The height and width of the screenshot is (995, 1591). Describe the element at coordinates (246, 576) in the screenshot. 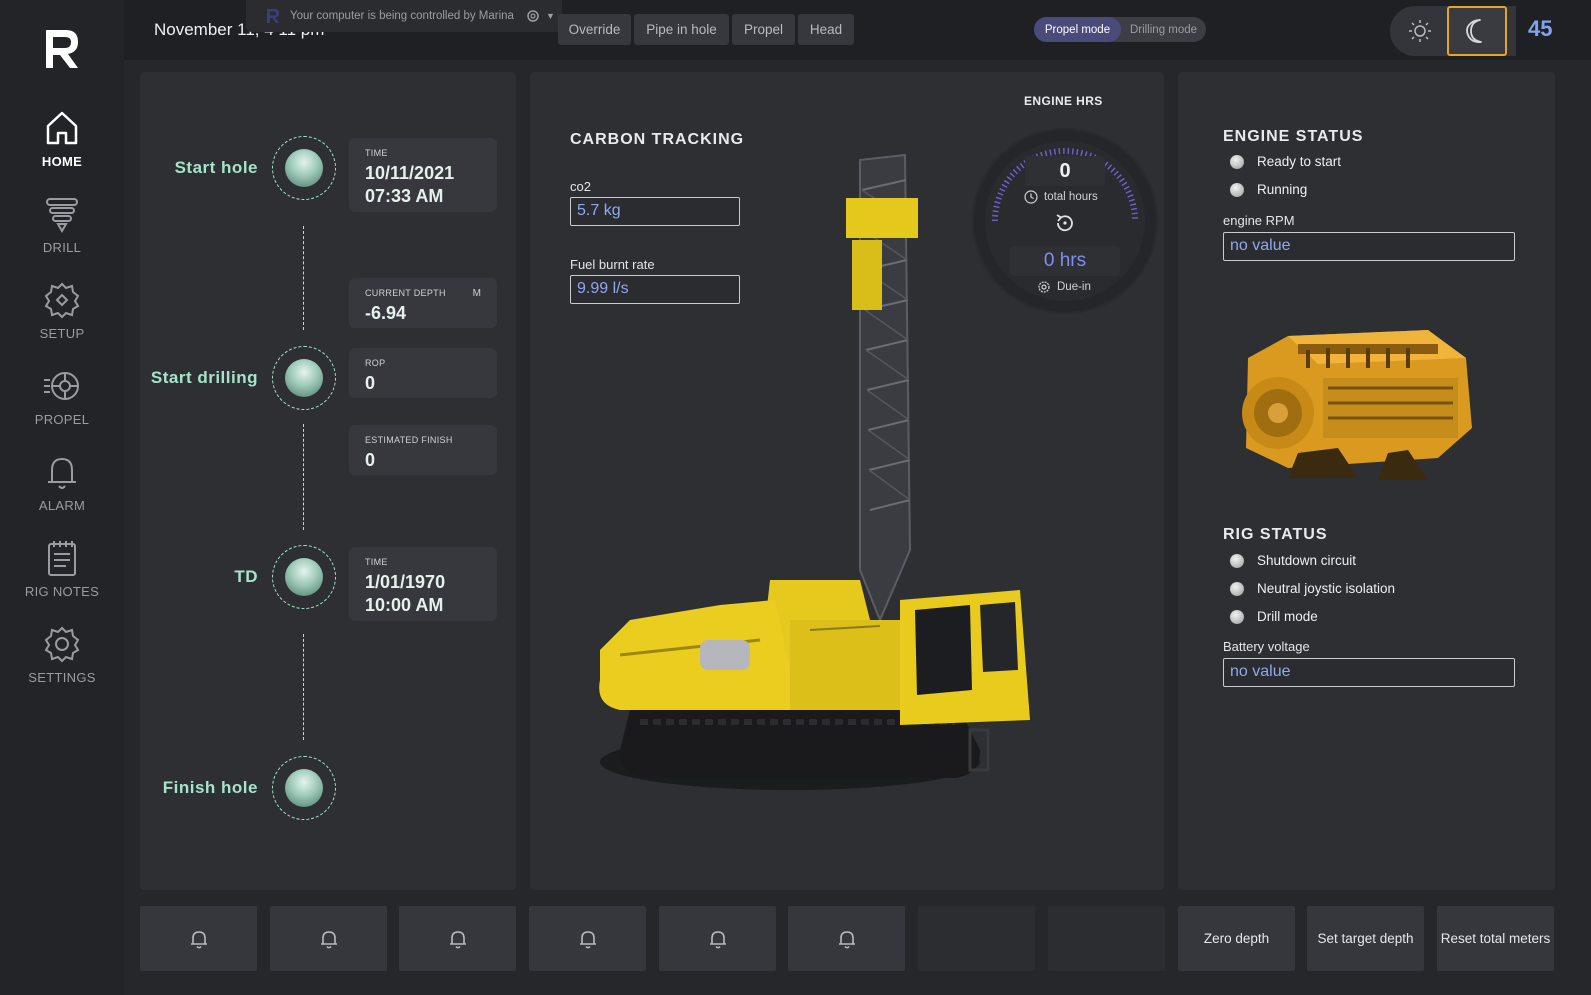

I see `stage-label-td: TD` at that location.